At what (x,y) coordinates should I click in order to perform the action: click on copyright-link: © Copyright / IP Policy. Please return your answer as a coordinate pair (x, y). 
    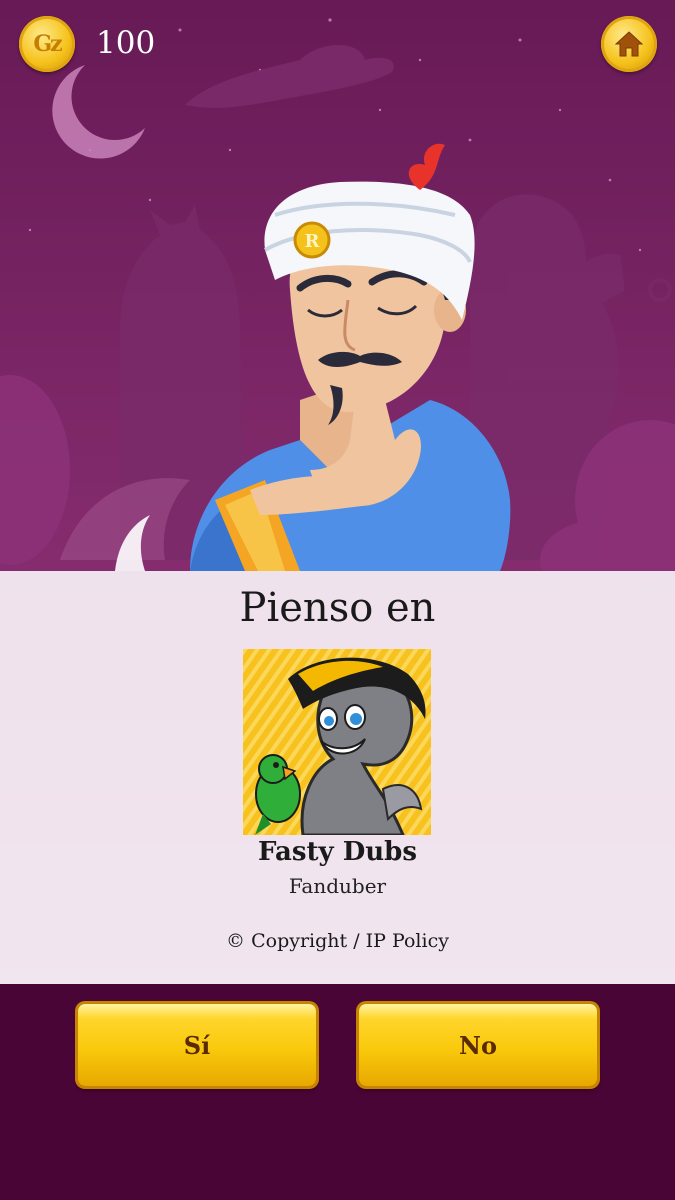
    Looking at the image, I should click on (337, 941).